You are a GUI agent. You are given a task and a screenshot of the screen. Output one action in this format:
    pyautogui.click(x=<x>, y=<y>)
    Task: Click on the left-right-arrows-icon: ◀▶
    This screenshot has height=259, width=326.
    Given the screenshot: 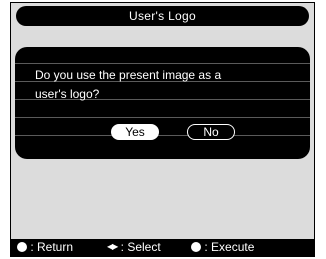 What is the action you would take?
    pyautogui.click(x=112, y=247)
    